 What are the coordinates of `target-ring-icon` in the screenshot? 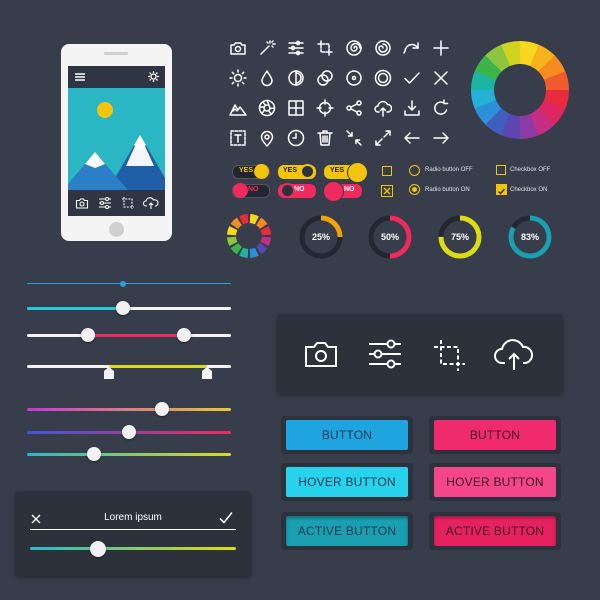 It's located at (383, 78).